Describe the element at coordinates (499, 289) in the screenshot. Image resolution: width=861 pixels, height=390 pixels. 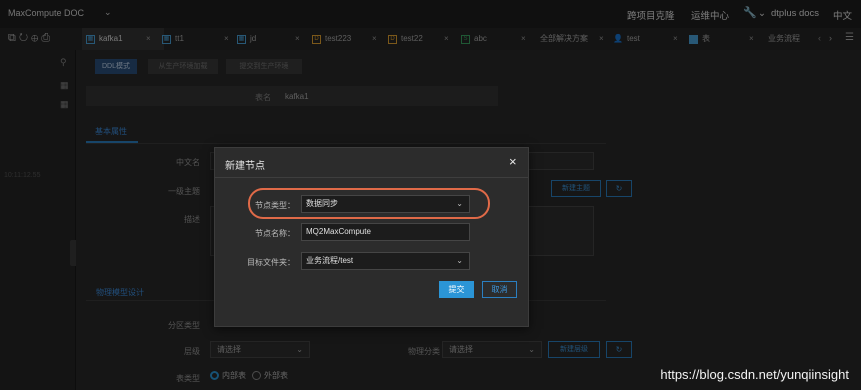
I see `cancel-button: 取消` at that location.